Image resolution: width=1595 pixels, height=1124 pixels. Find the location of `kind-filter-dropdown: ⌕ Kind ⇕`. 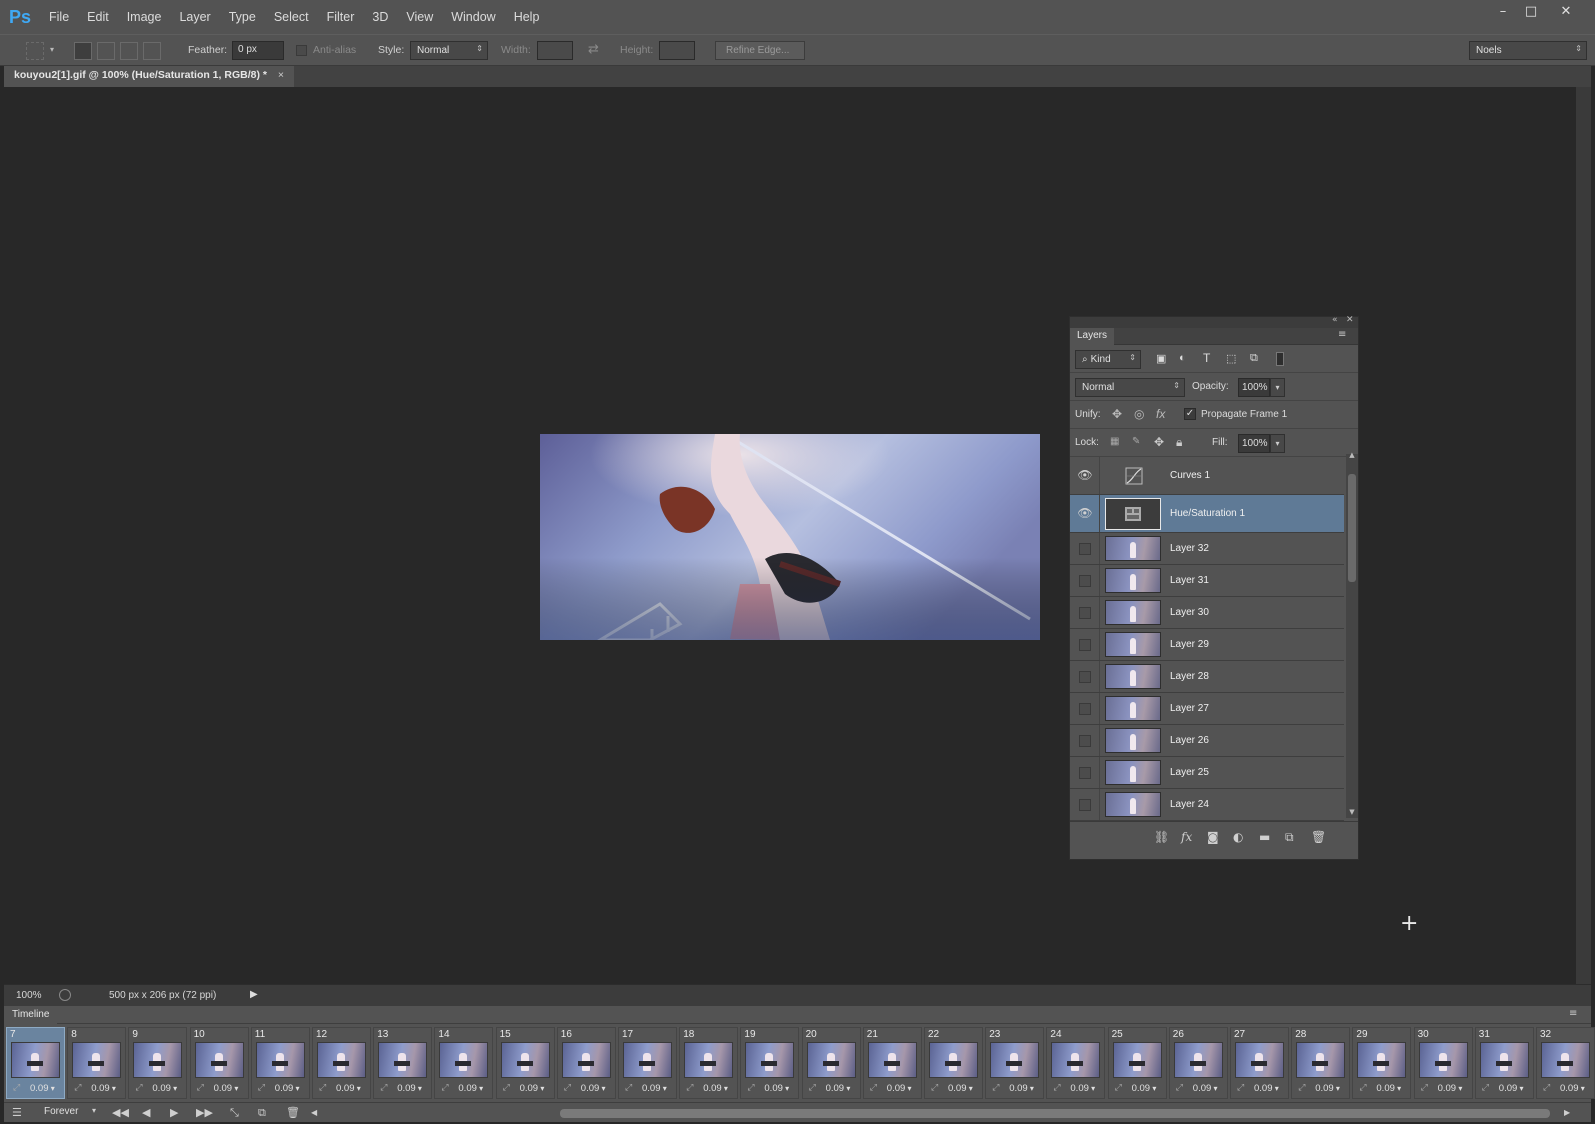

kind-filter-dropdown: ⌕ Kind ⇕ is located at coordinates (1108, 359).